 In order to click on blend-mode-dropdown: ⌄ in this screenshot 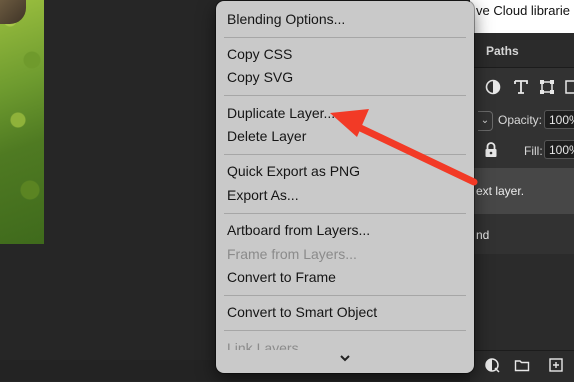, I will do `click(485, 121)`.